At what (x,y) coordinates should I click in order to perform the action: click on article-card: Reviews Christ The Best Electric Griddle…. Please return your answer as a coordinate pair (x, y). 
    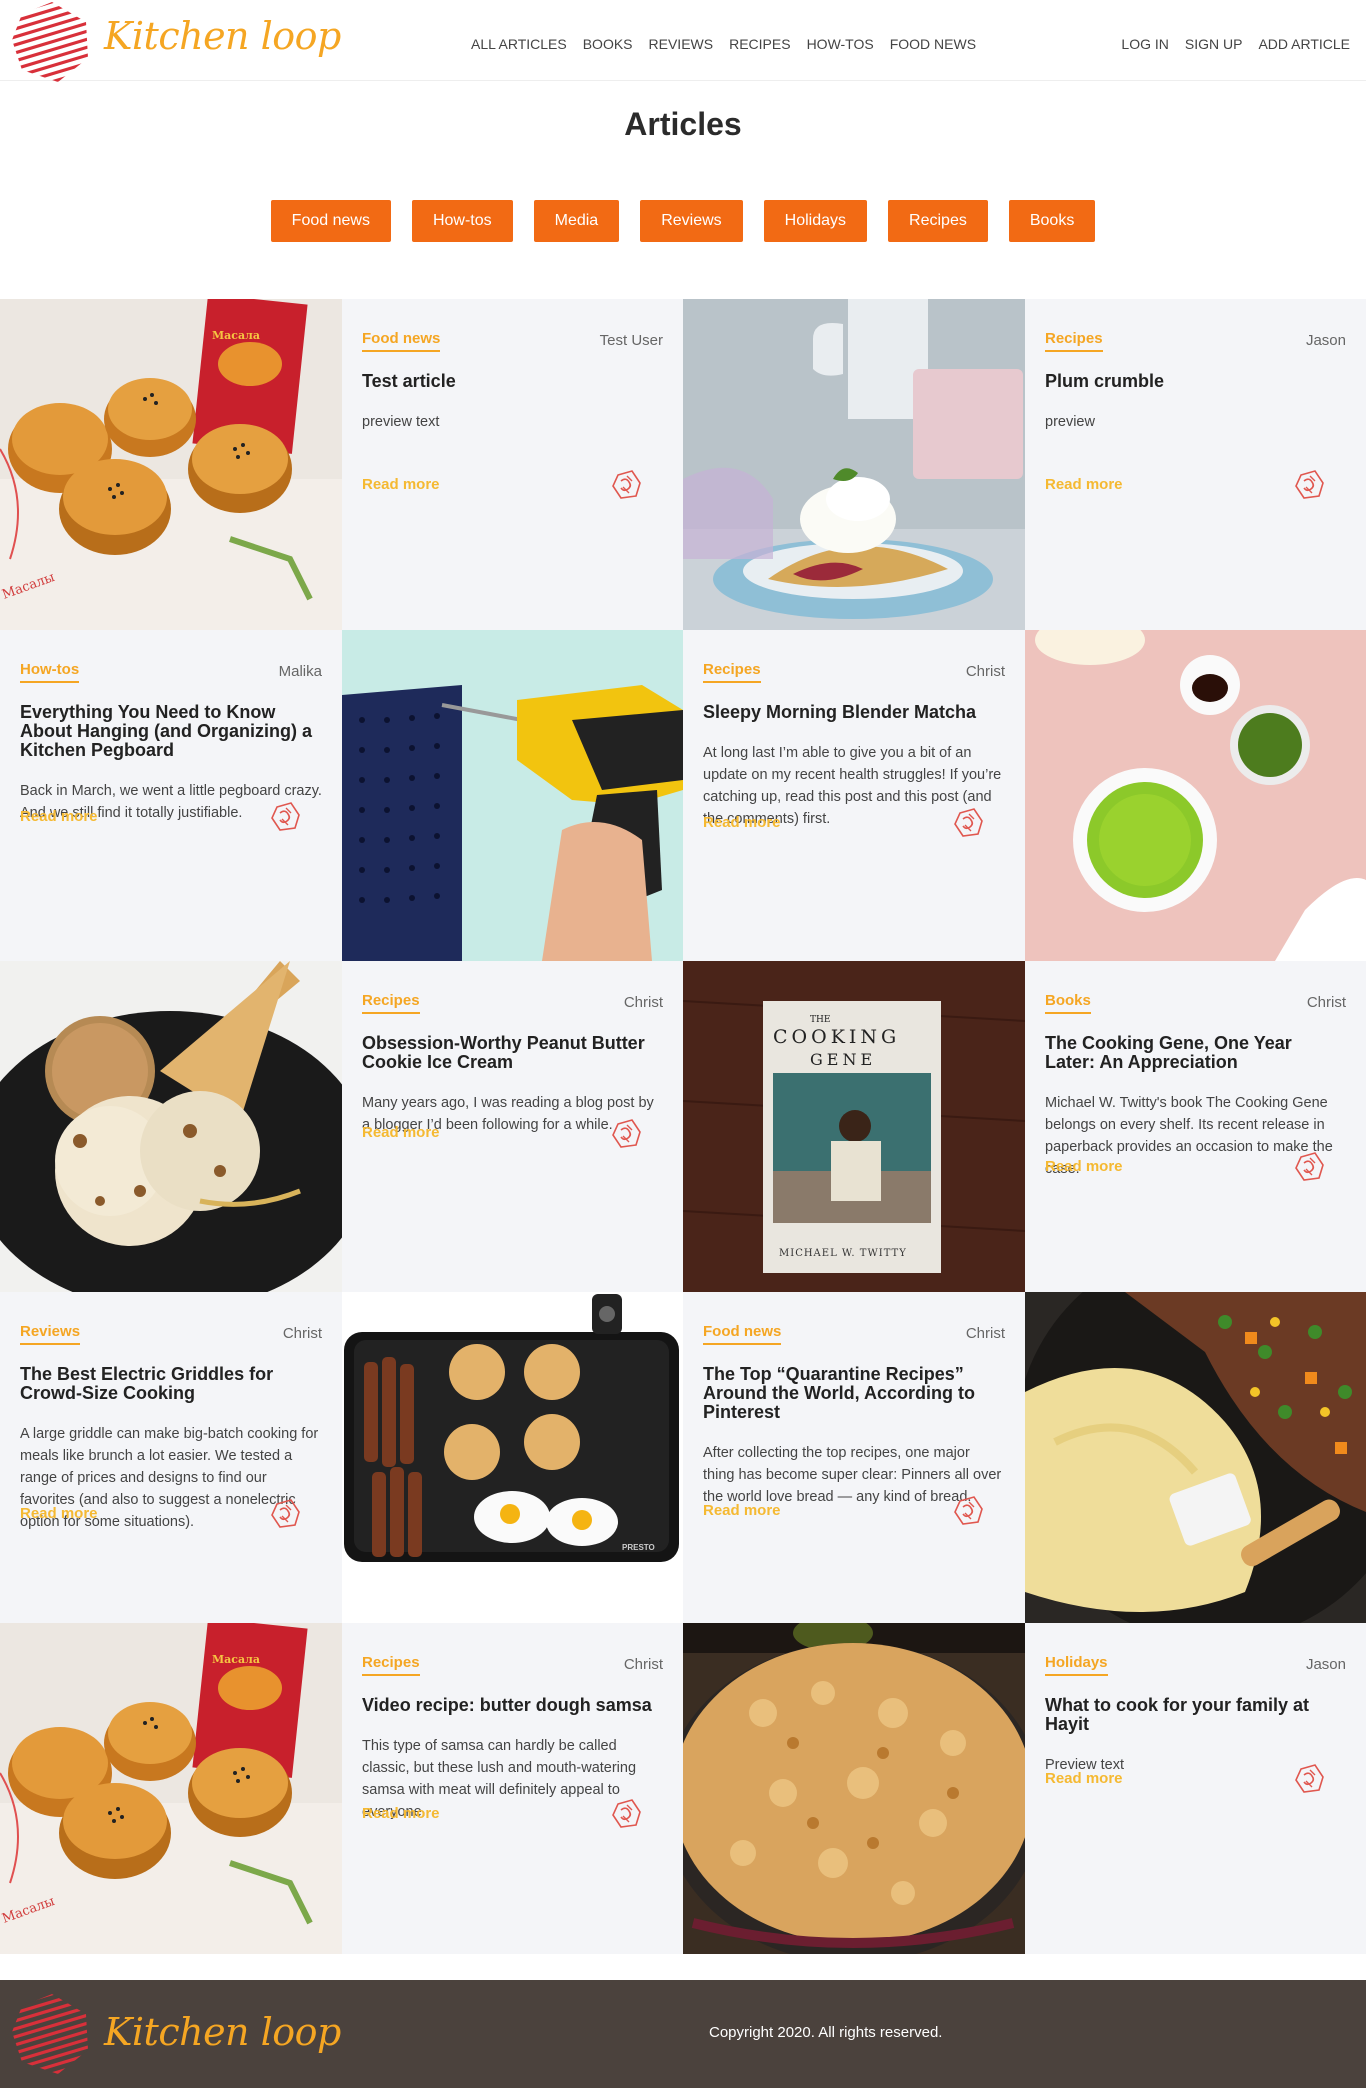
    Looking at the image, I should click on (171, 1457).